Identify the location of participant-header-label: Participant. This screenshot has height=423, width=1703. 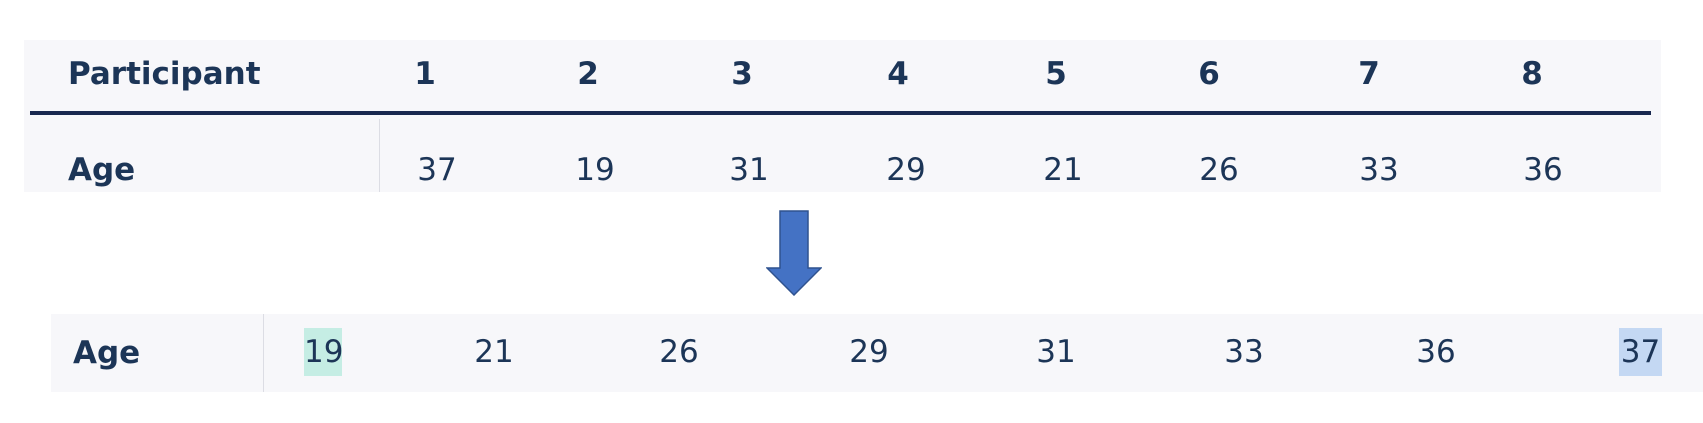
(164, 74).